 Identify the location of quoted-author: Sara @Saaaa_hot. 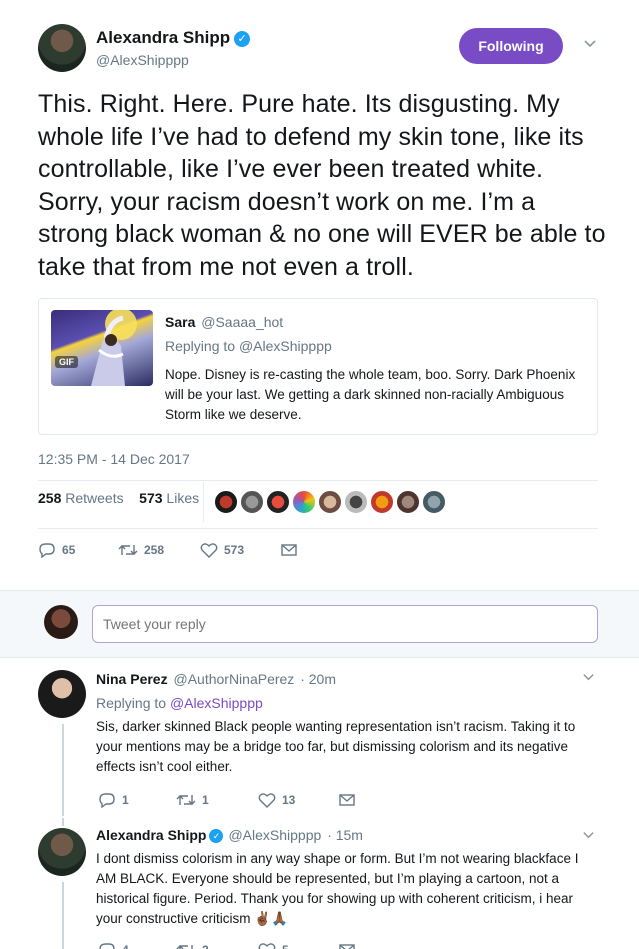
(224, 322).